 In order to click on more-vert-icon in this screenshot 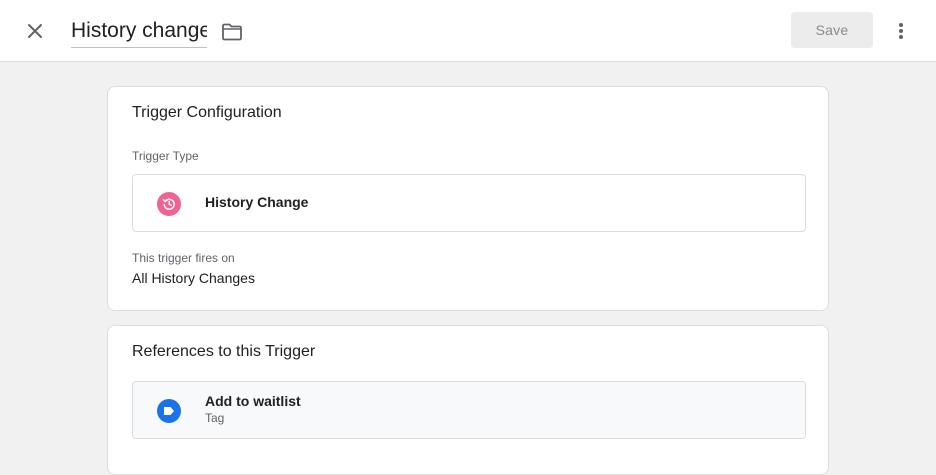, I will do `click(901, 31)`.